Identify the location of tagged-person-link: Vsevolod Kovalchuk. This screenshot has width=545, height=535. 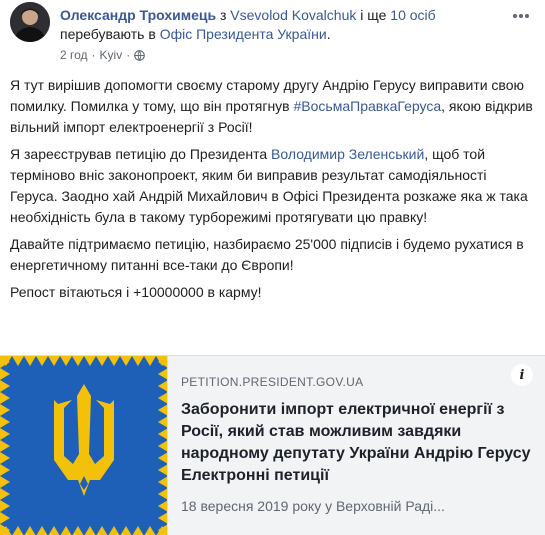
(293, 15).